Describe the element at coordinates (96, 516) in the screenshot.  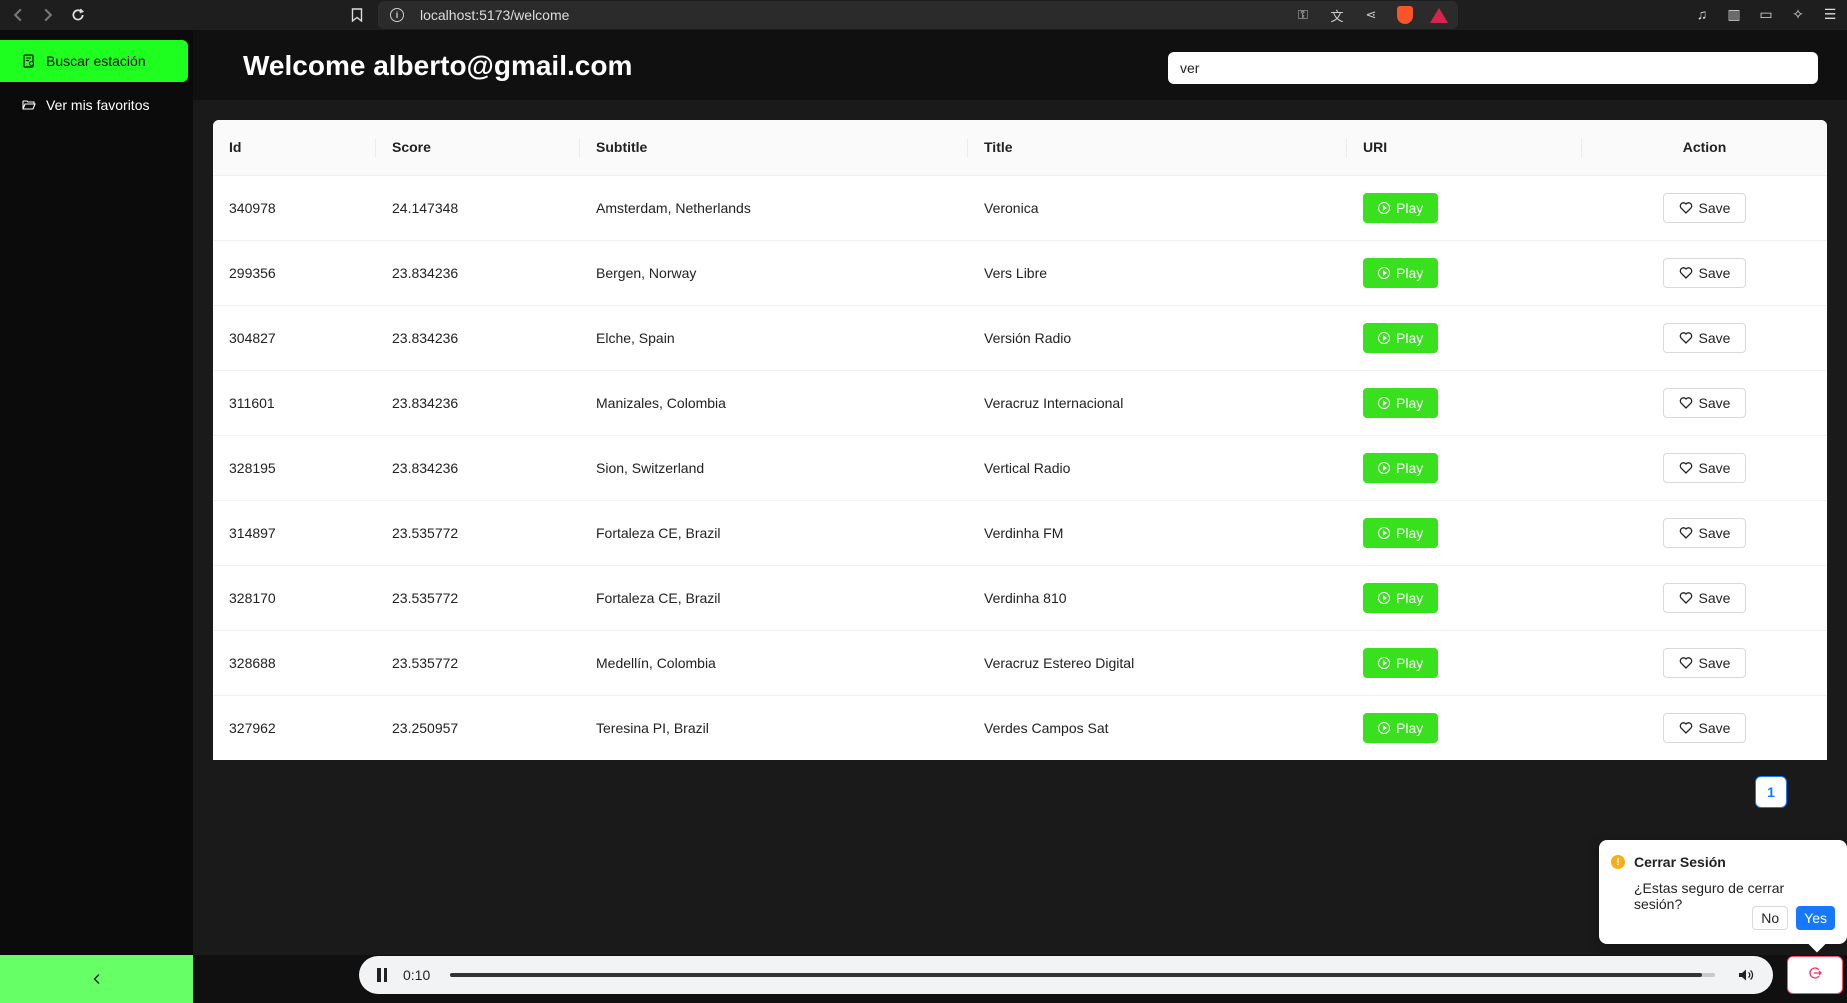
I see `sidebar: Buscar estación Ver mis favoritos` at that location.